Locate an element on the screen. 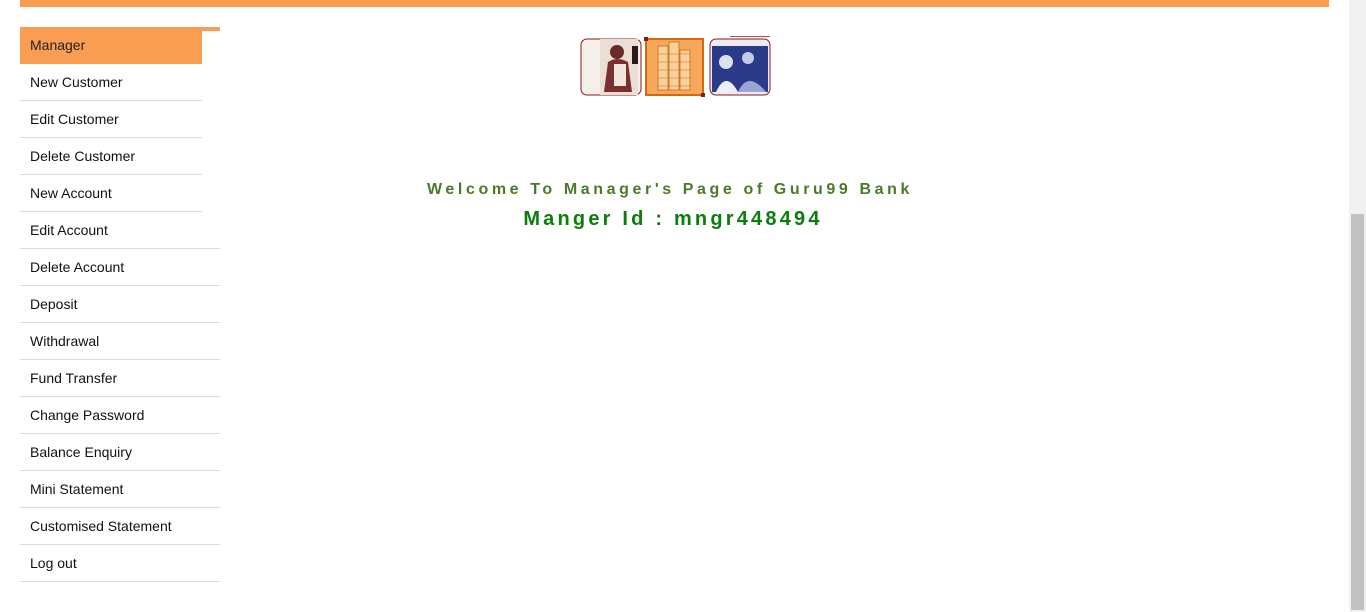 This screenshot has width=1366, height=612. manager-id-label: Manger Id : mngr448494 is located at coordinates (673, 219).